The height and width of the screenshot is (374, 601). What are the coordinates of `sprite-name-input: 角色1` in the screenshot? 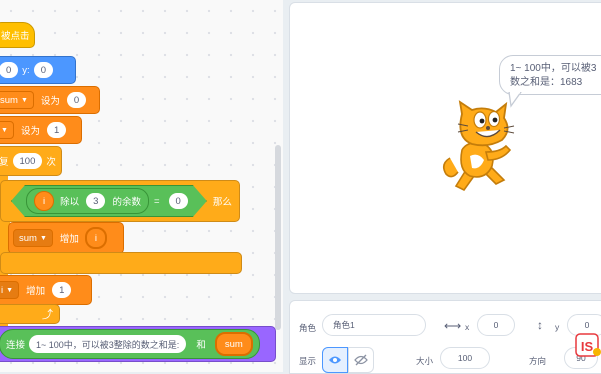 It's located at (374, 325).